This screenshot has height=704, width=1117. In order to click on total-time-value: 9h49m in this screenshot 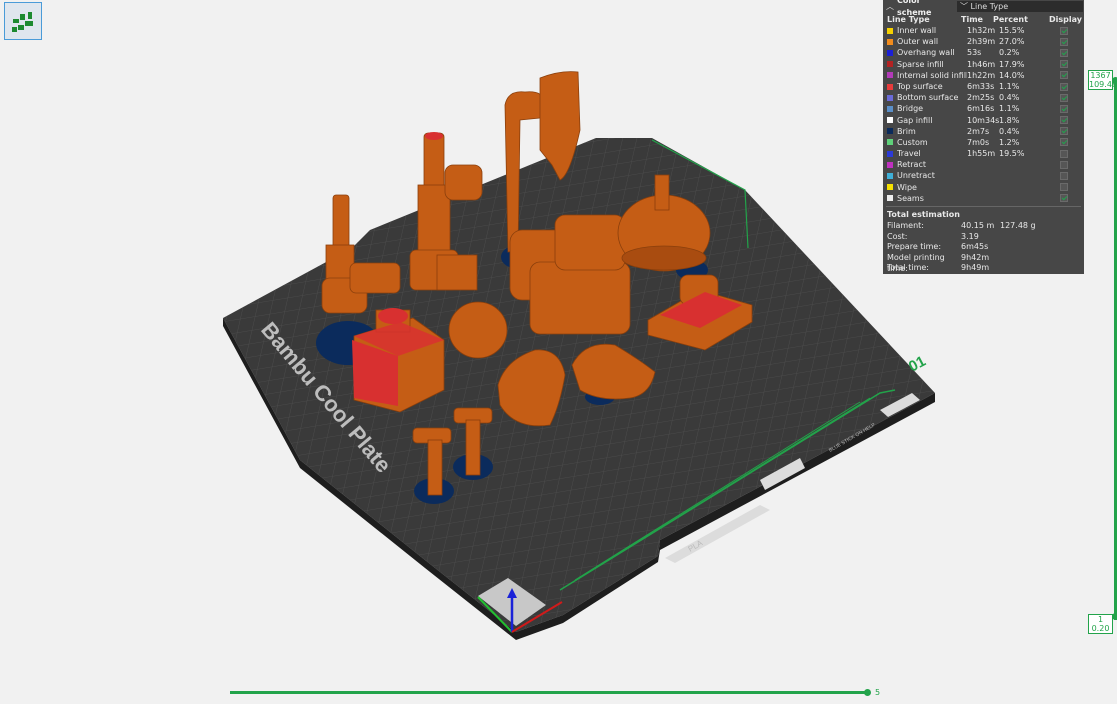, I will do `click(975, 268)`.